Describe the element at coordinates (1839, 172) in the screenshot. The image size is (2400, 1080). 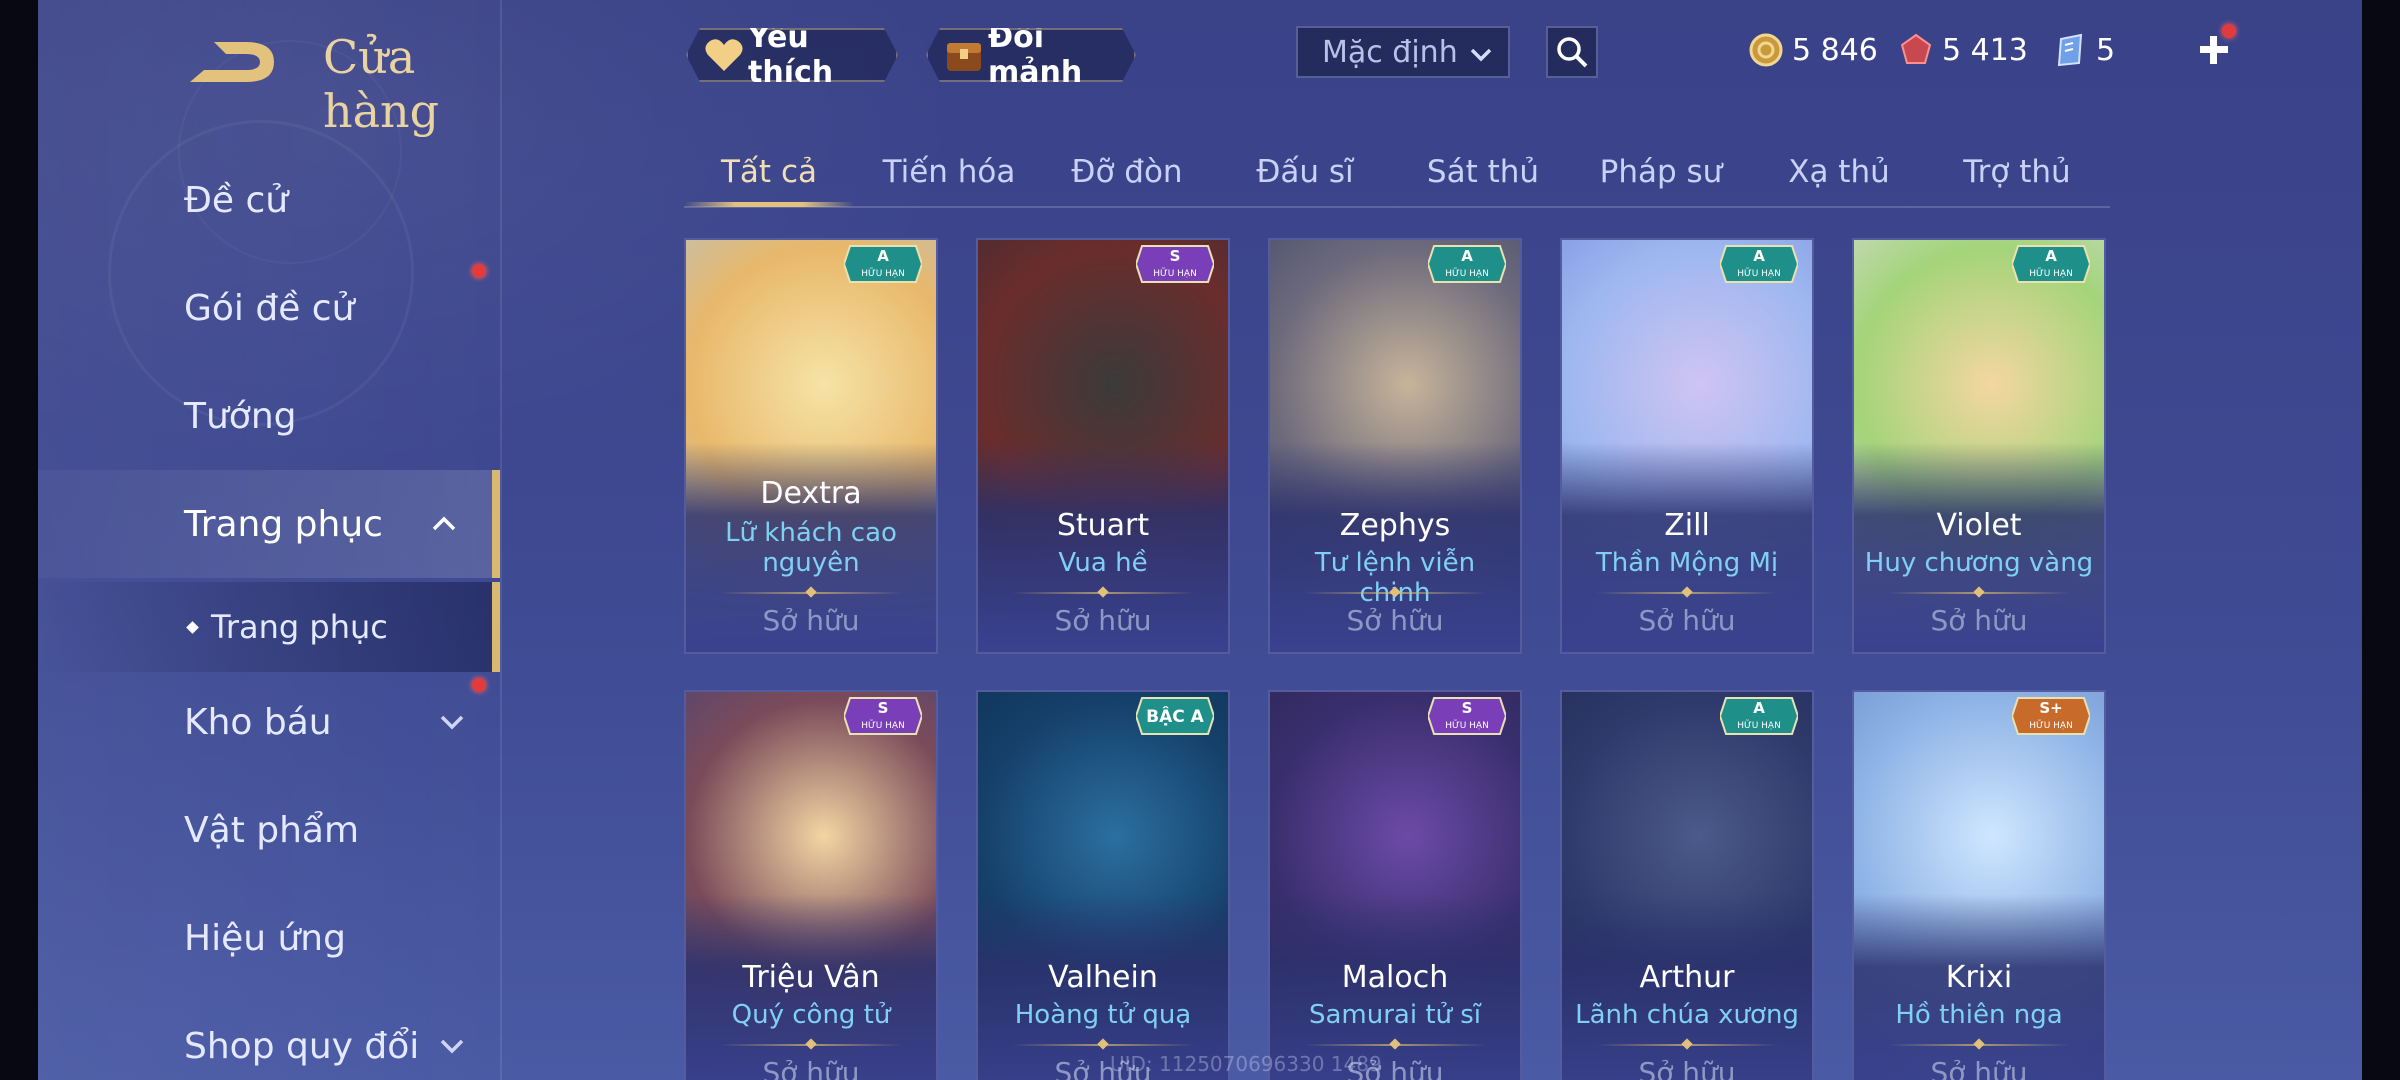
I see `tab-marksman: Xạ thủ` at that location.